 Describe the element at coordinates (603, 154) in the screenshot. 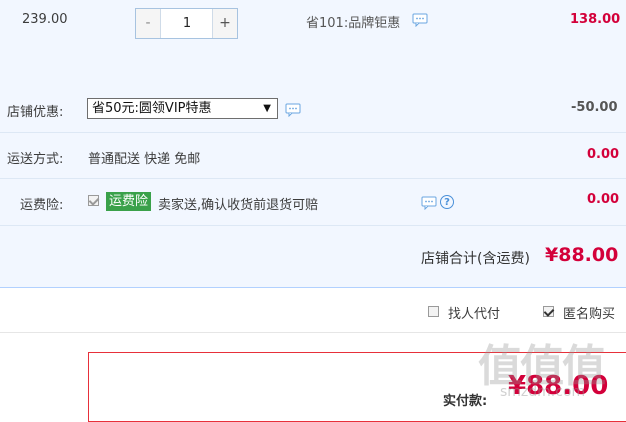

I see `shipping-amount: 0.00` at that location.